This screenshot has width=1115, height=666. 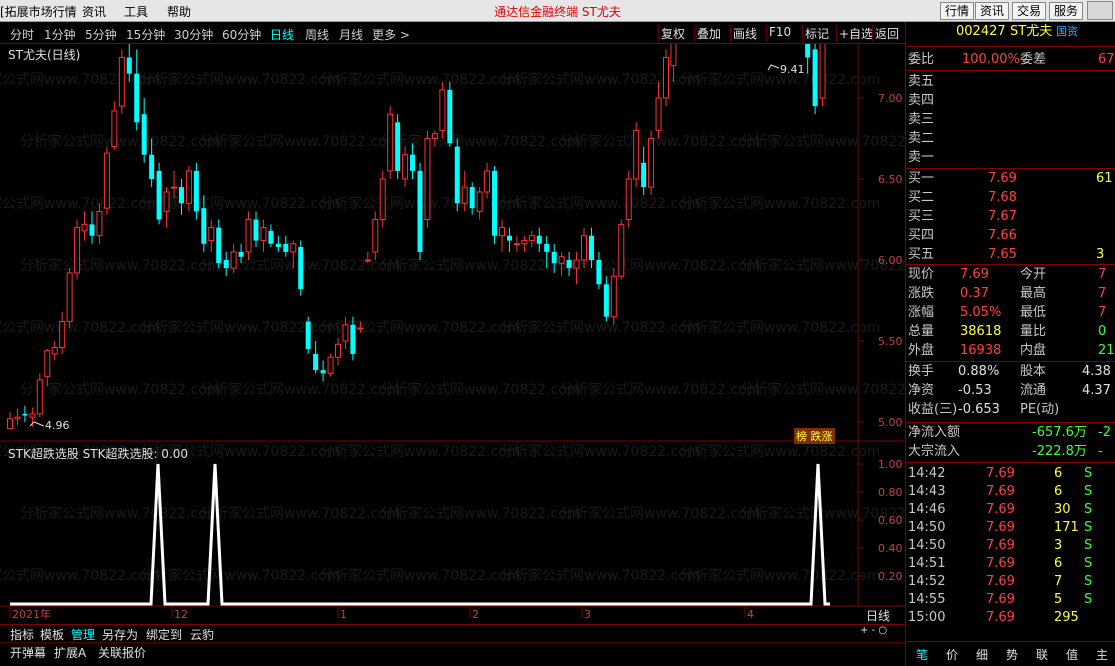 I want to click on menu-tools: 工具, so click(x=136, y=11).